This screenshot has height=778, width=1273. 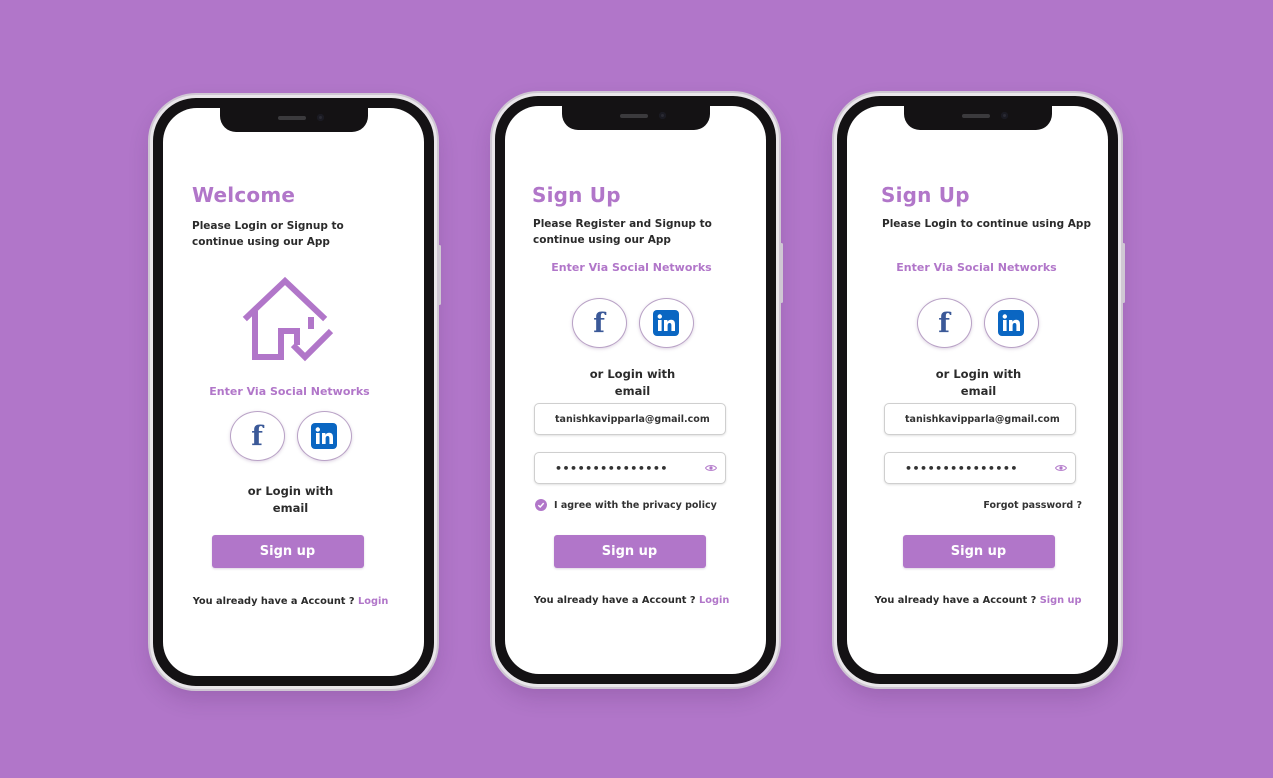 I want to click on privacy-agree: I agree with the privacy policy, so click(x=626, y=505).